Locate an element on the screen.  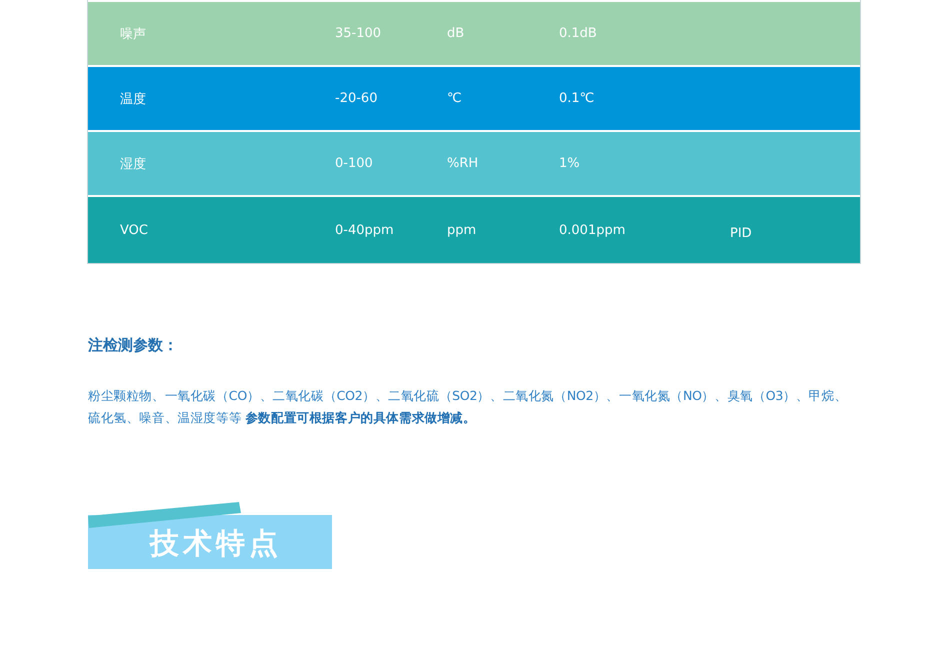
table-cell-text: 1% is located at coordinates (570, 163).